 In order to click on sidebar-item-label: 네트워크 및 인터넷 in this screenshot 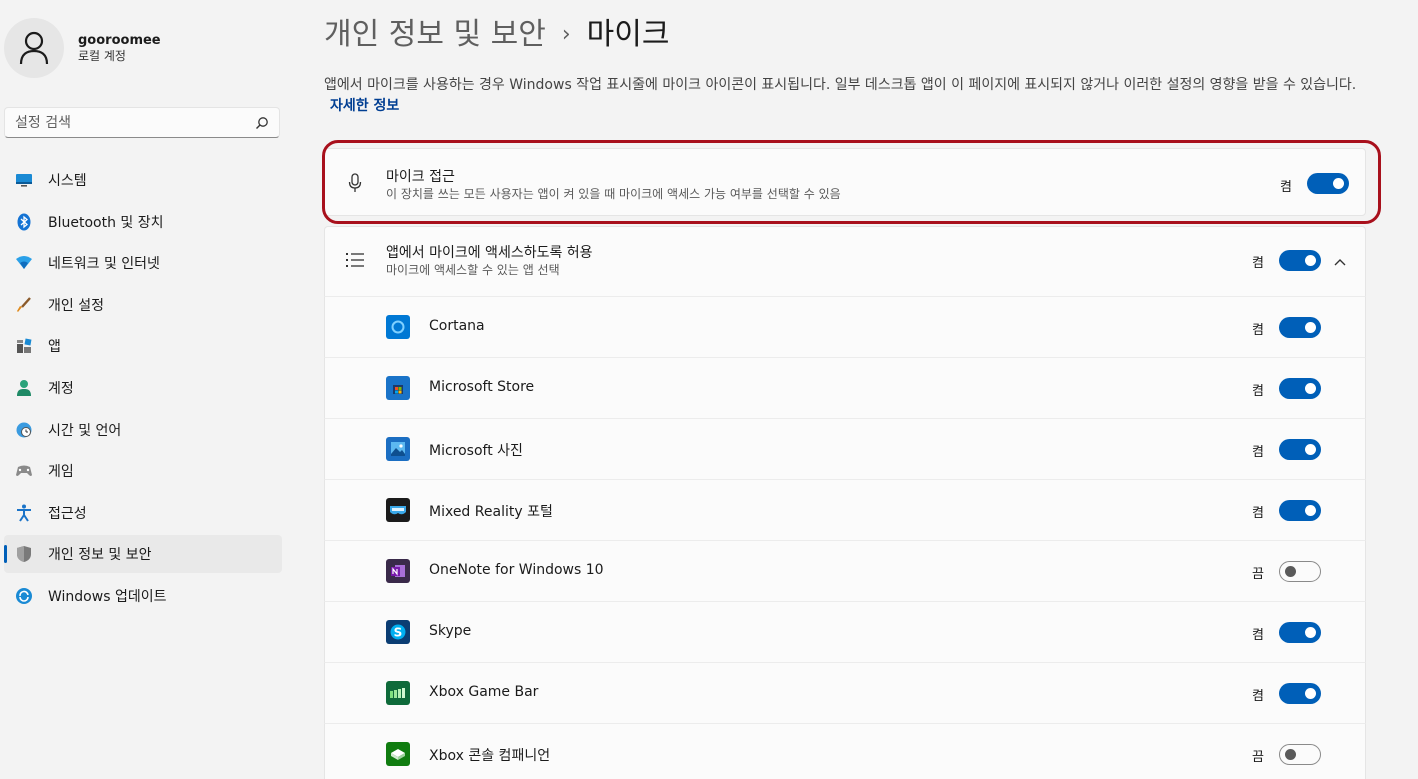, I will do `click(104, 264)`.